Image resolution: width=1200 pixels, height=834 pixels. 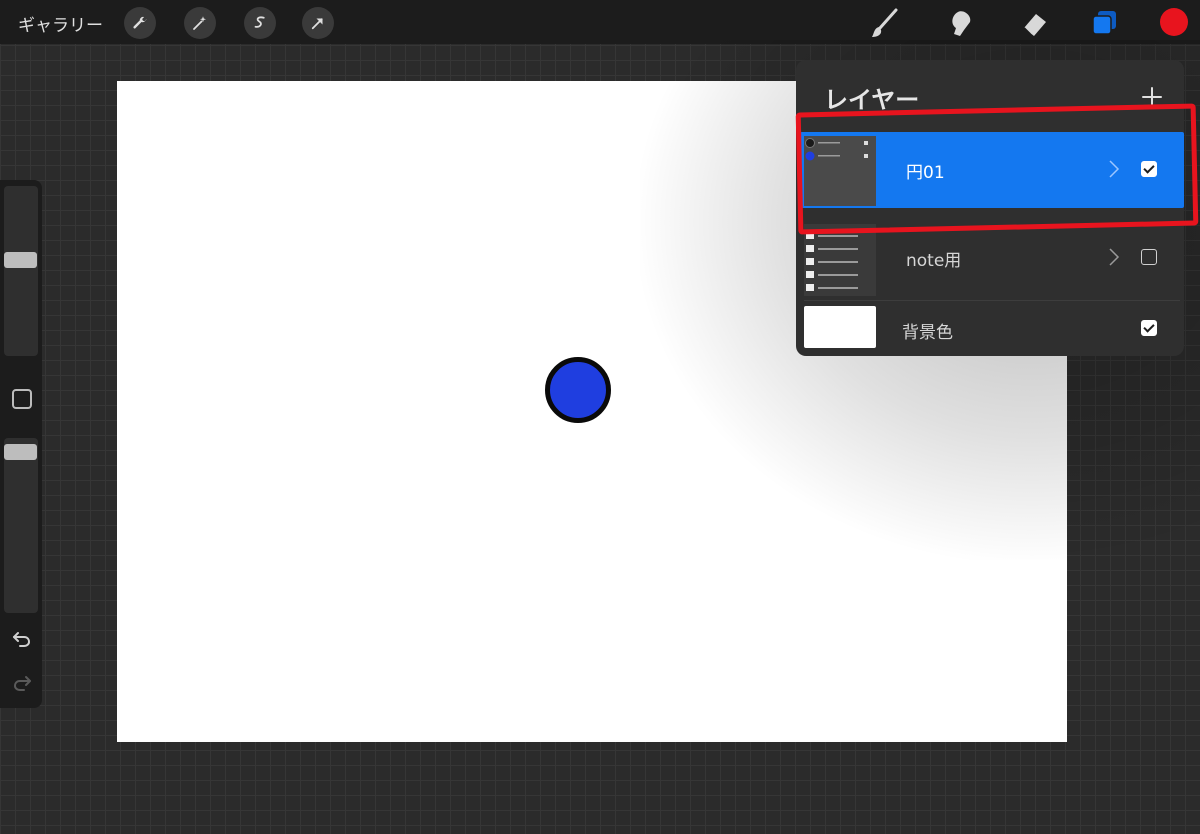 I want to click on opacity-thumb, so click(x=20, y=452).